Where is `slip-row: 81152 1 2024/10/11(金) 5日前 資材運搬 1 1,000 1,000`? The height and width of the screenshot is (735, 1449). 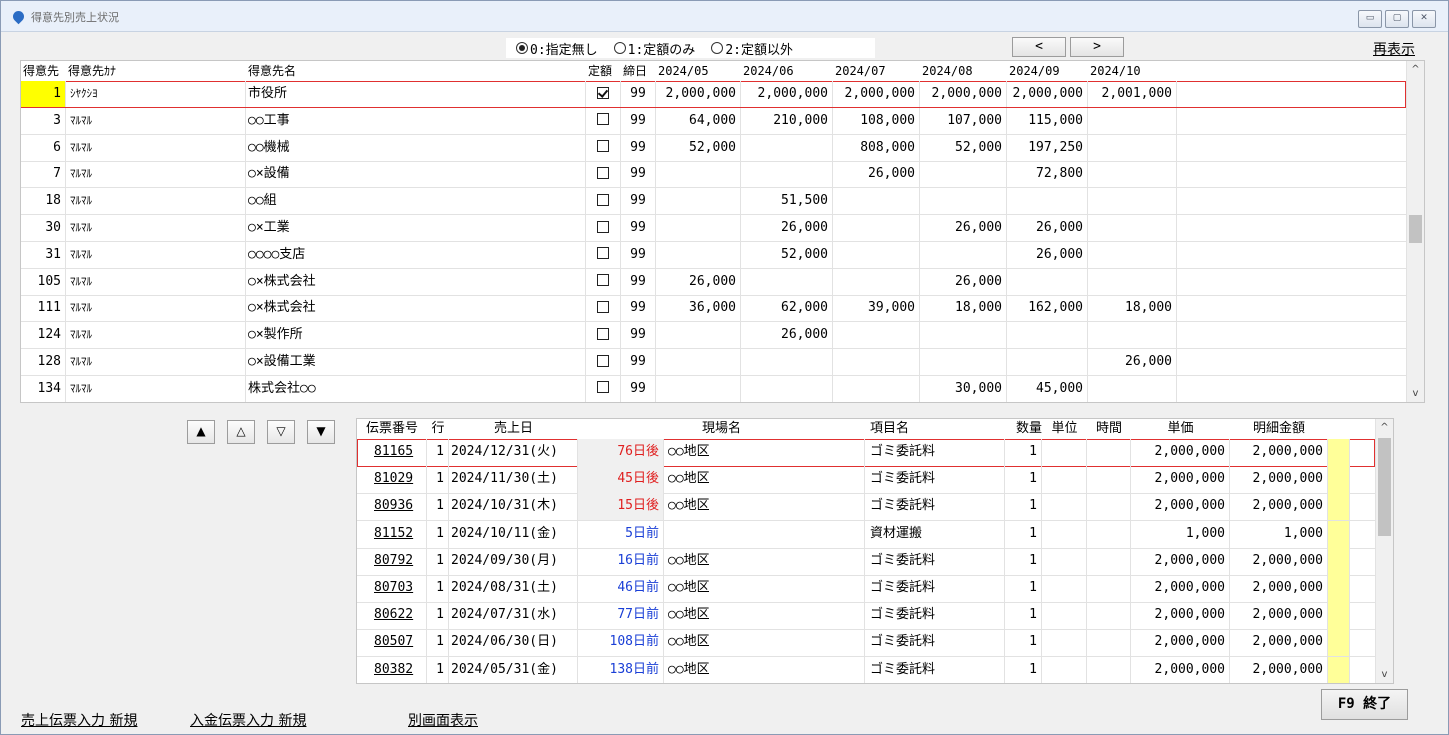
slip-row: 81152 1 2024/10/11(金) 5日前 資材運搬 1 1,000 1,000 is located at coordinates (866, 534).